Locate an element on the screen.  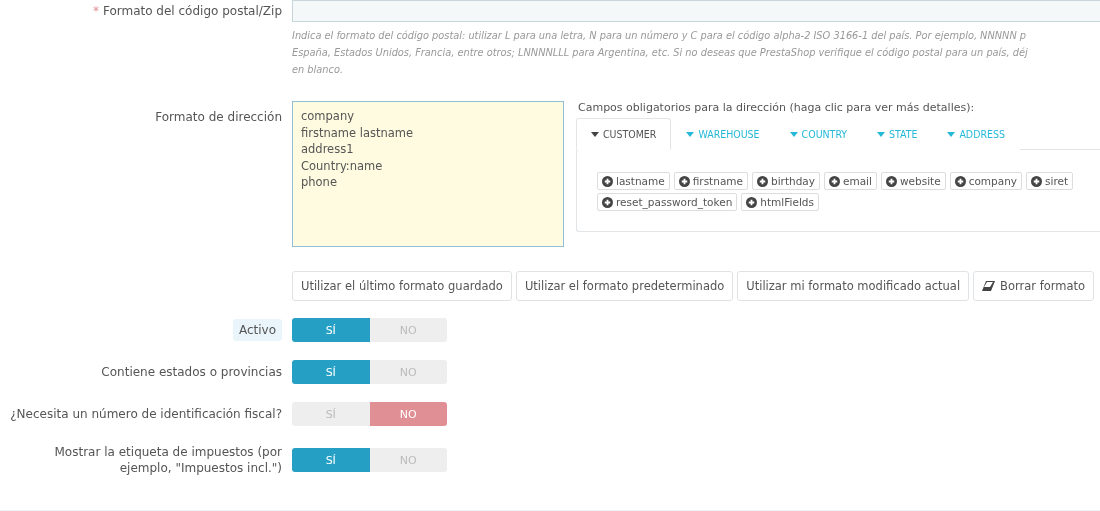
field-chip: siret is located at coordinates (1050, 181).